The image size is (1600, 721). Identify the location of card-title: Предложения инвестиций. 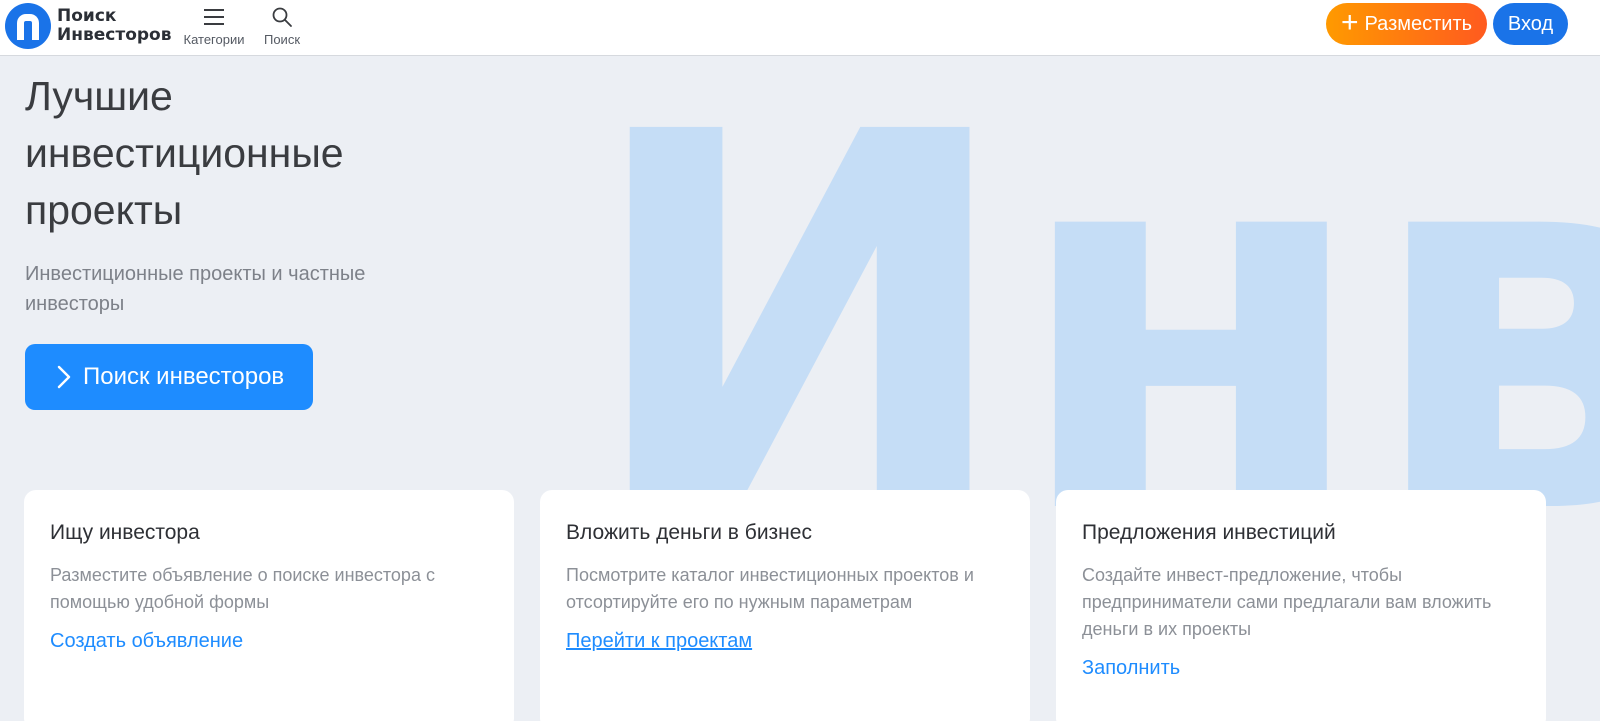
(1209, 532).